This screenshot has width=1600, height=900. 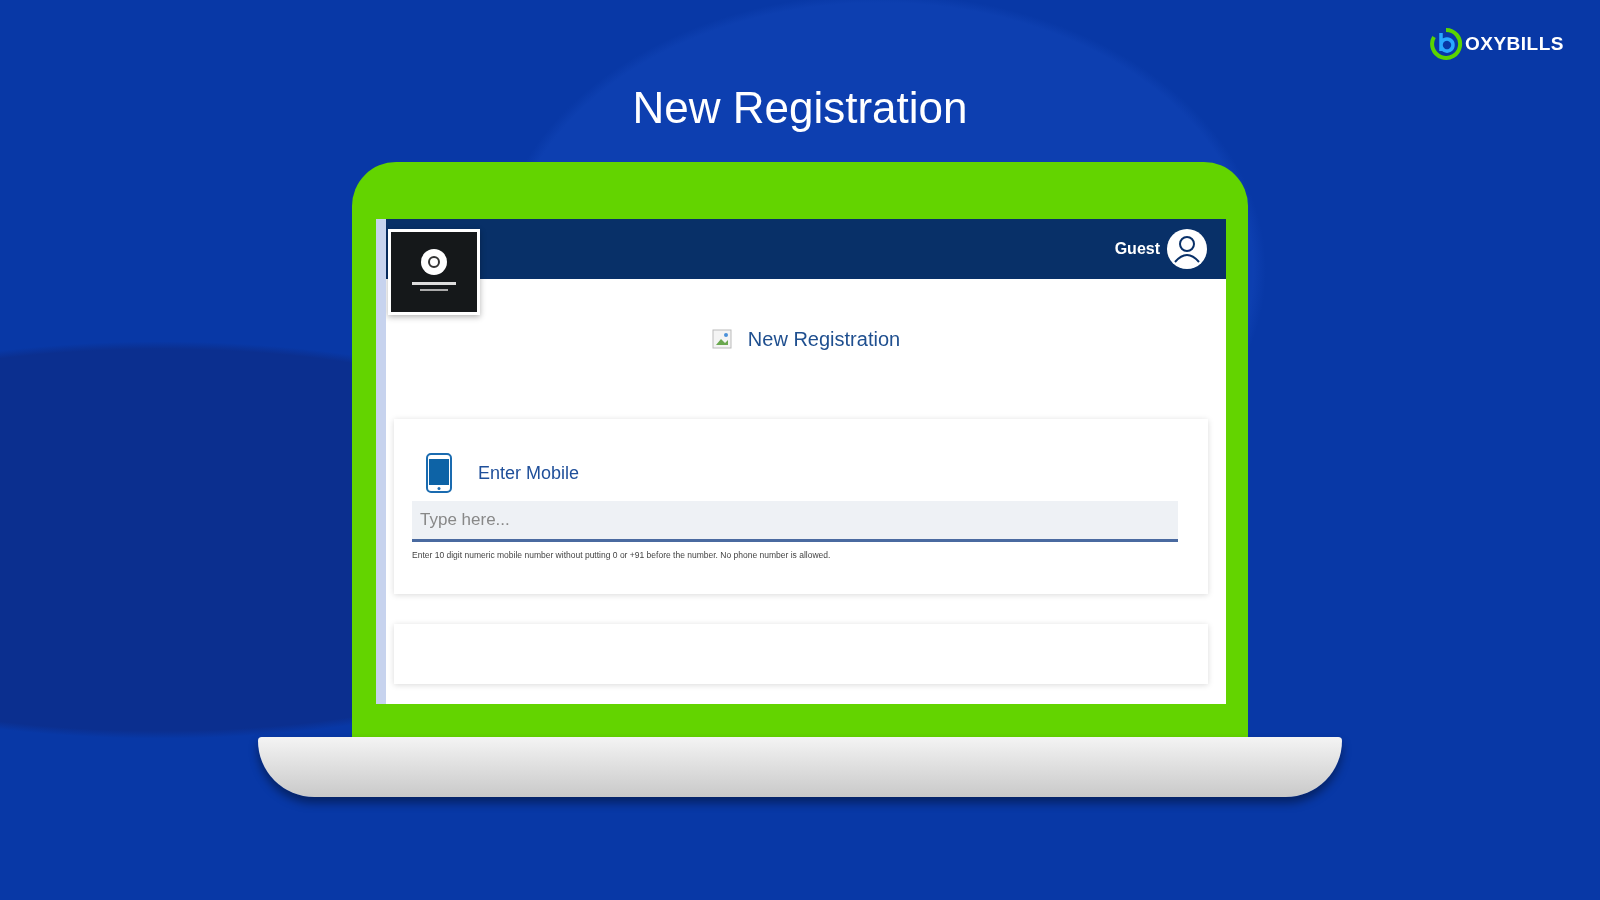 What do you see at coordinates (1137, 249) in the screenshot?
I see `user-name: Guest` at bounding box center [1137, 249].